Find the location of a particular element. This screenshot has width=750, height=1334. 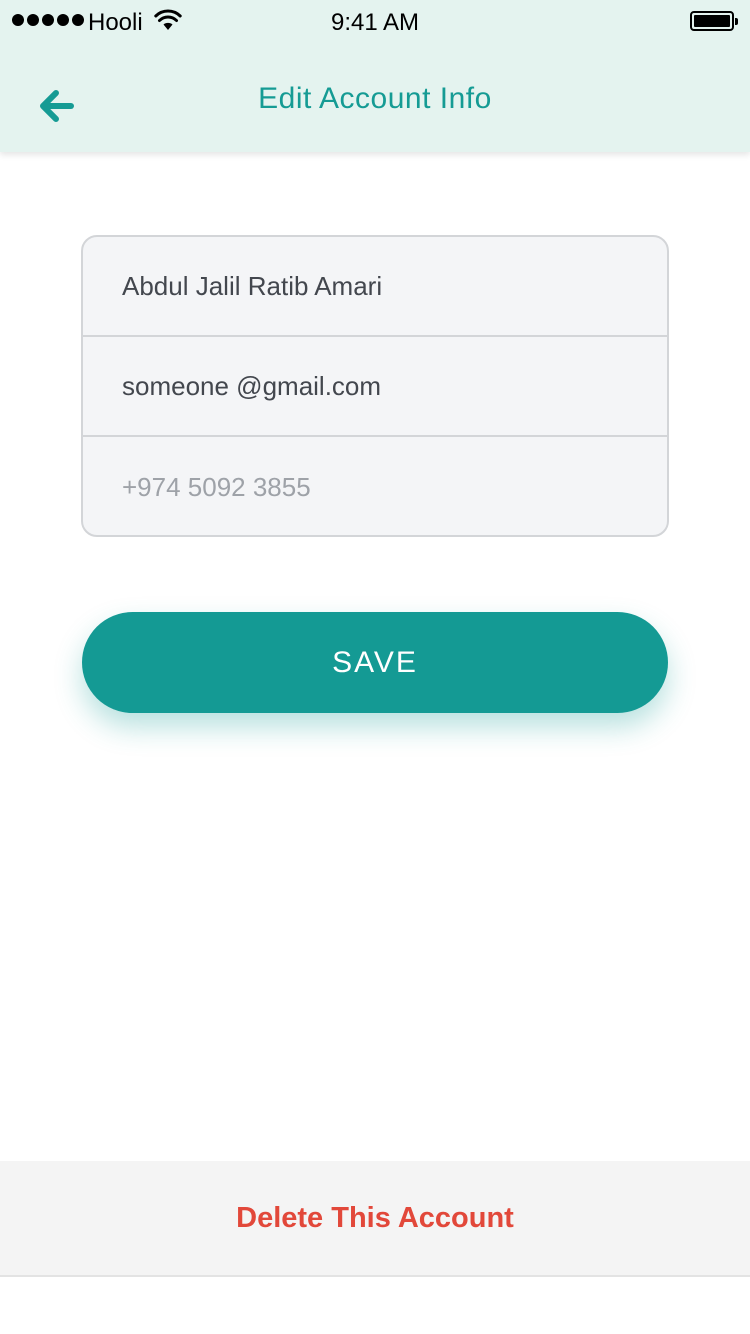

page-title: Edit Account Info is located at coordinates (375, 98).